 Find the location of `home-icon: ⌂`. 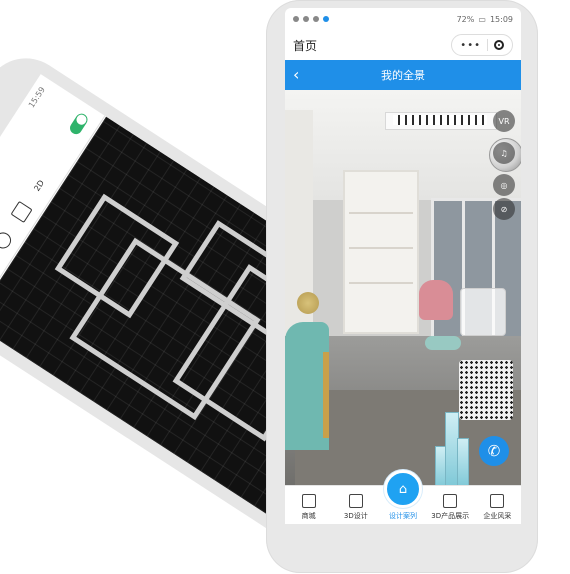

home-icon: ⌂ is located at coordinates (403, 489).